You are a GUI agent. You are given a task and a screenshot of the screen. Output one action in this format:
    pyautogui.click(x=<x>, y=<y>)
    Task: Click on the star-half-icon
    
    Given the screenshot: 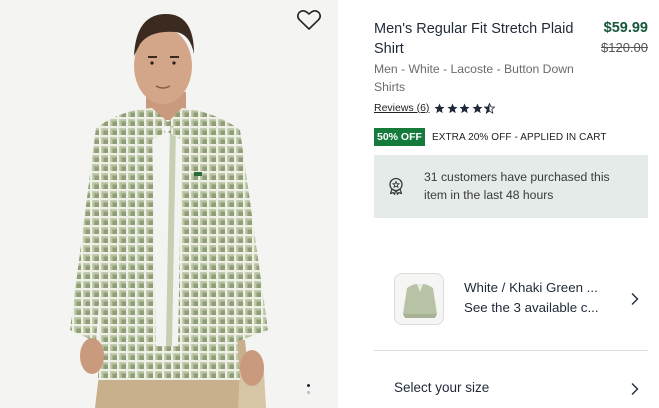 What is the action you would take?
    pyautogui.click(x=490, y=108)
    